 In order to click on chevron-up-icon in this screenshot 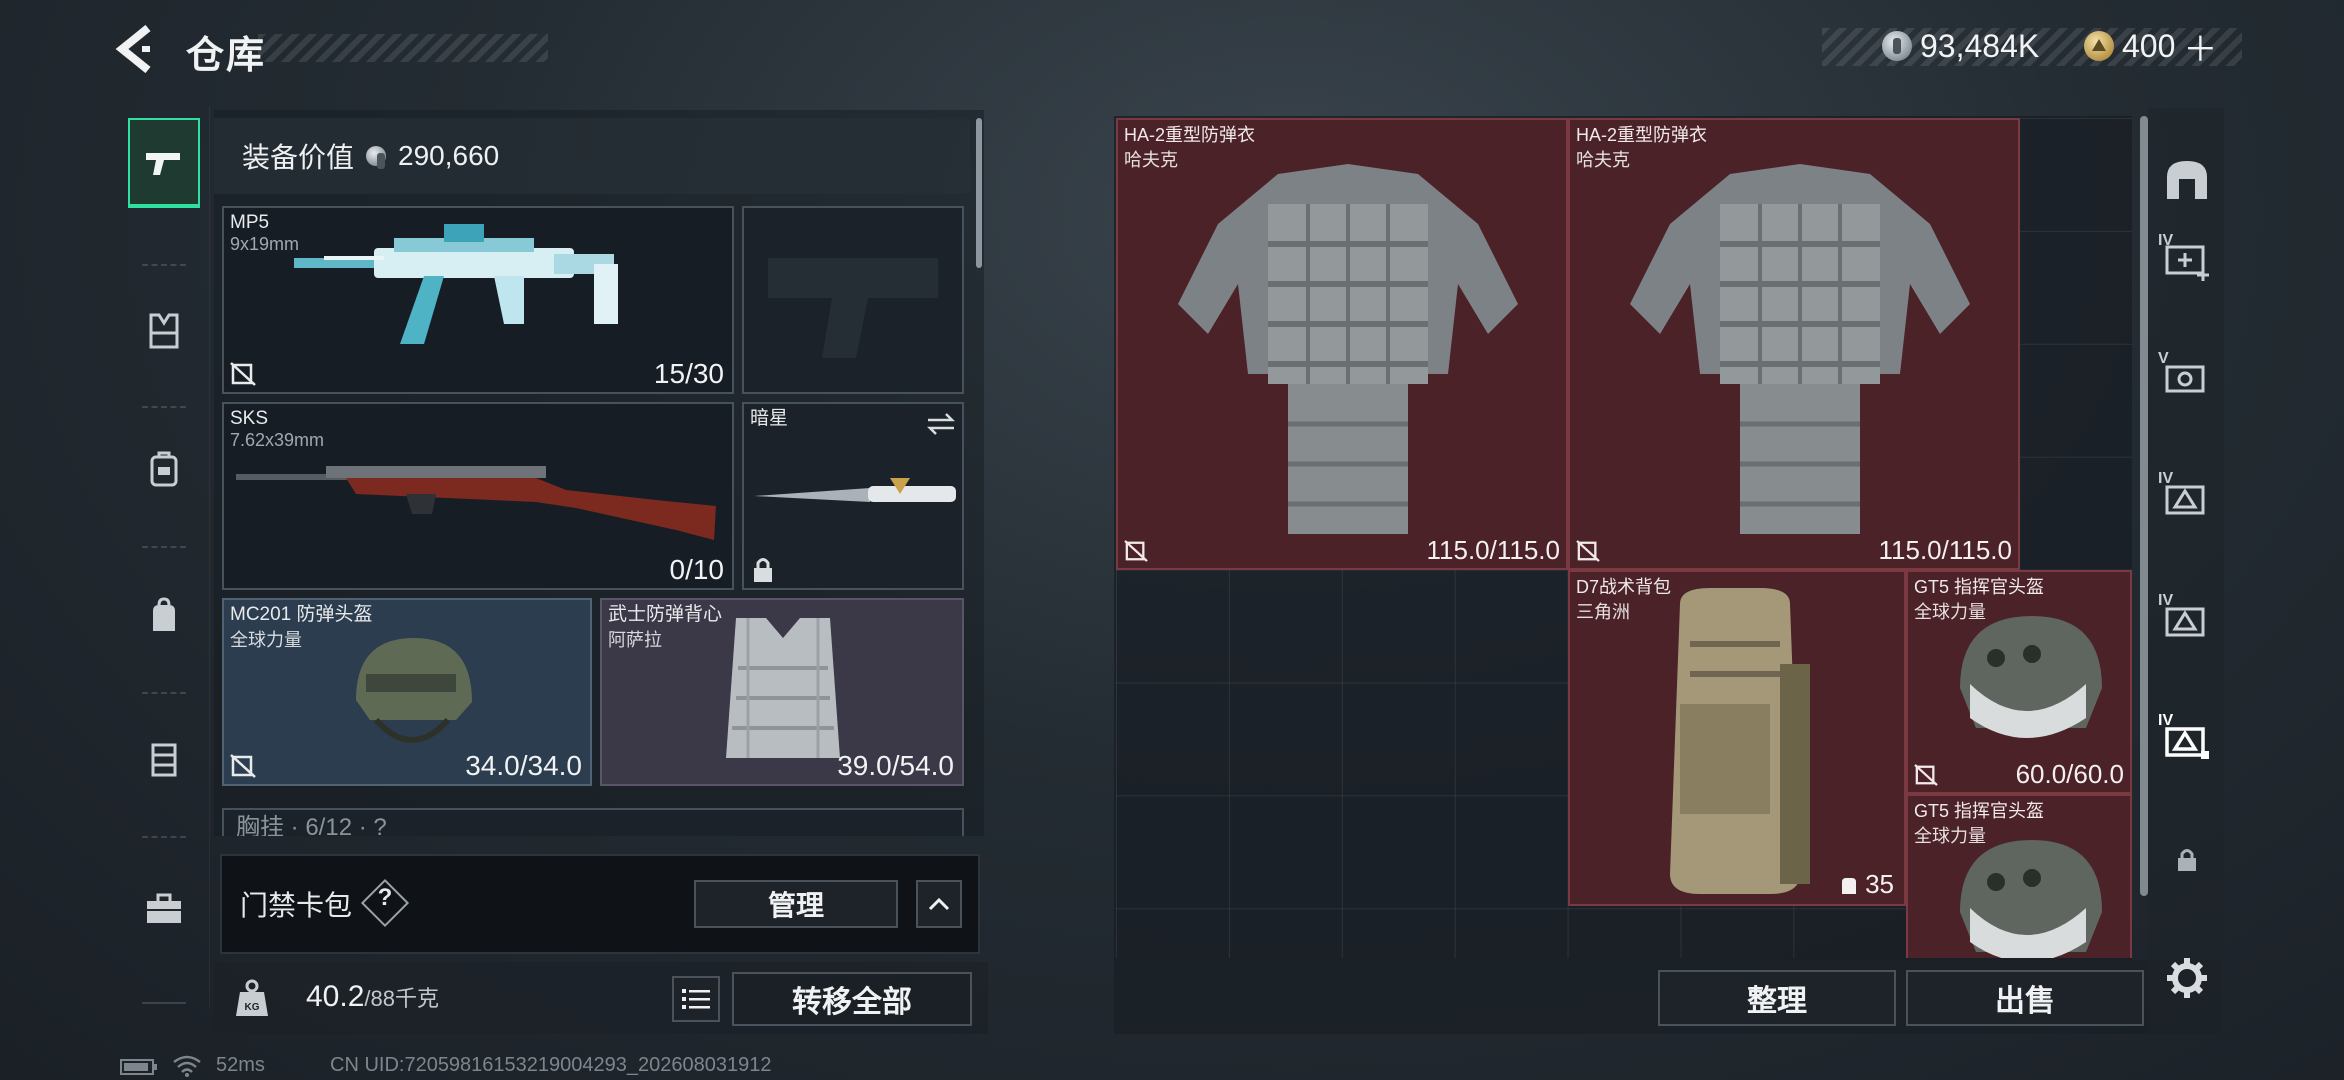, I will do `click(939, 904)`.